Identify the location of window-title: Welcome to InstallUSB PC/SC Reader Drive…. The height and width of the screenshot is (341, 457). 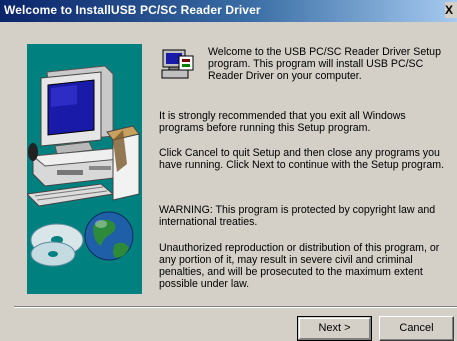
(132, 10).